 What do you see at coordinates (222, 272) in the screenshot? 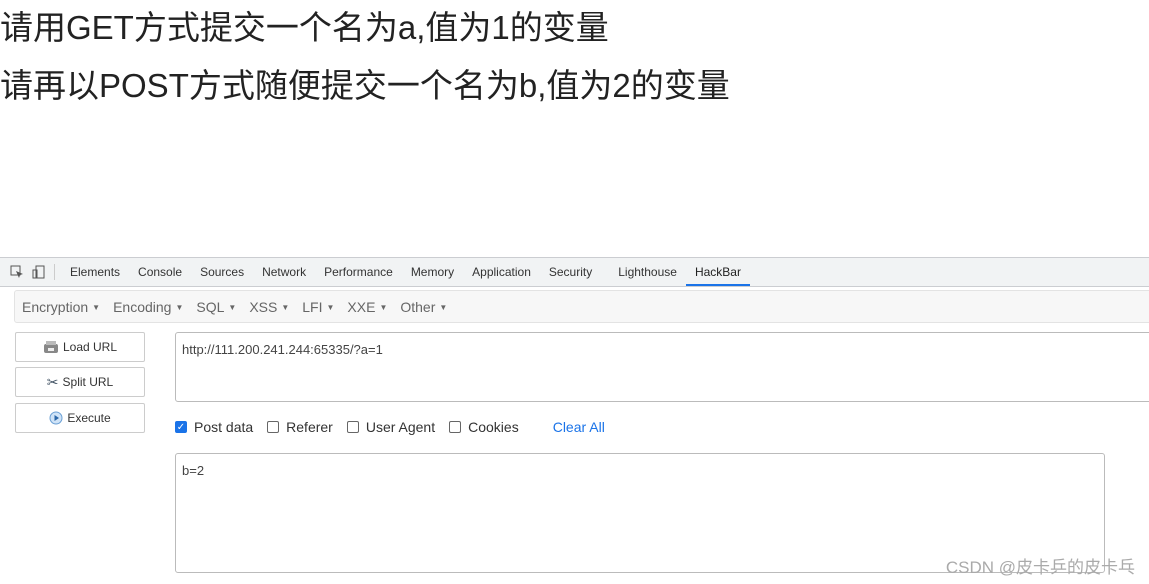
I see `tab-sources: Sources` at bounding box center [222, 272].